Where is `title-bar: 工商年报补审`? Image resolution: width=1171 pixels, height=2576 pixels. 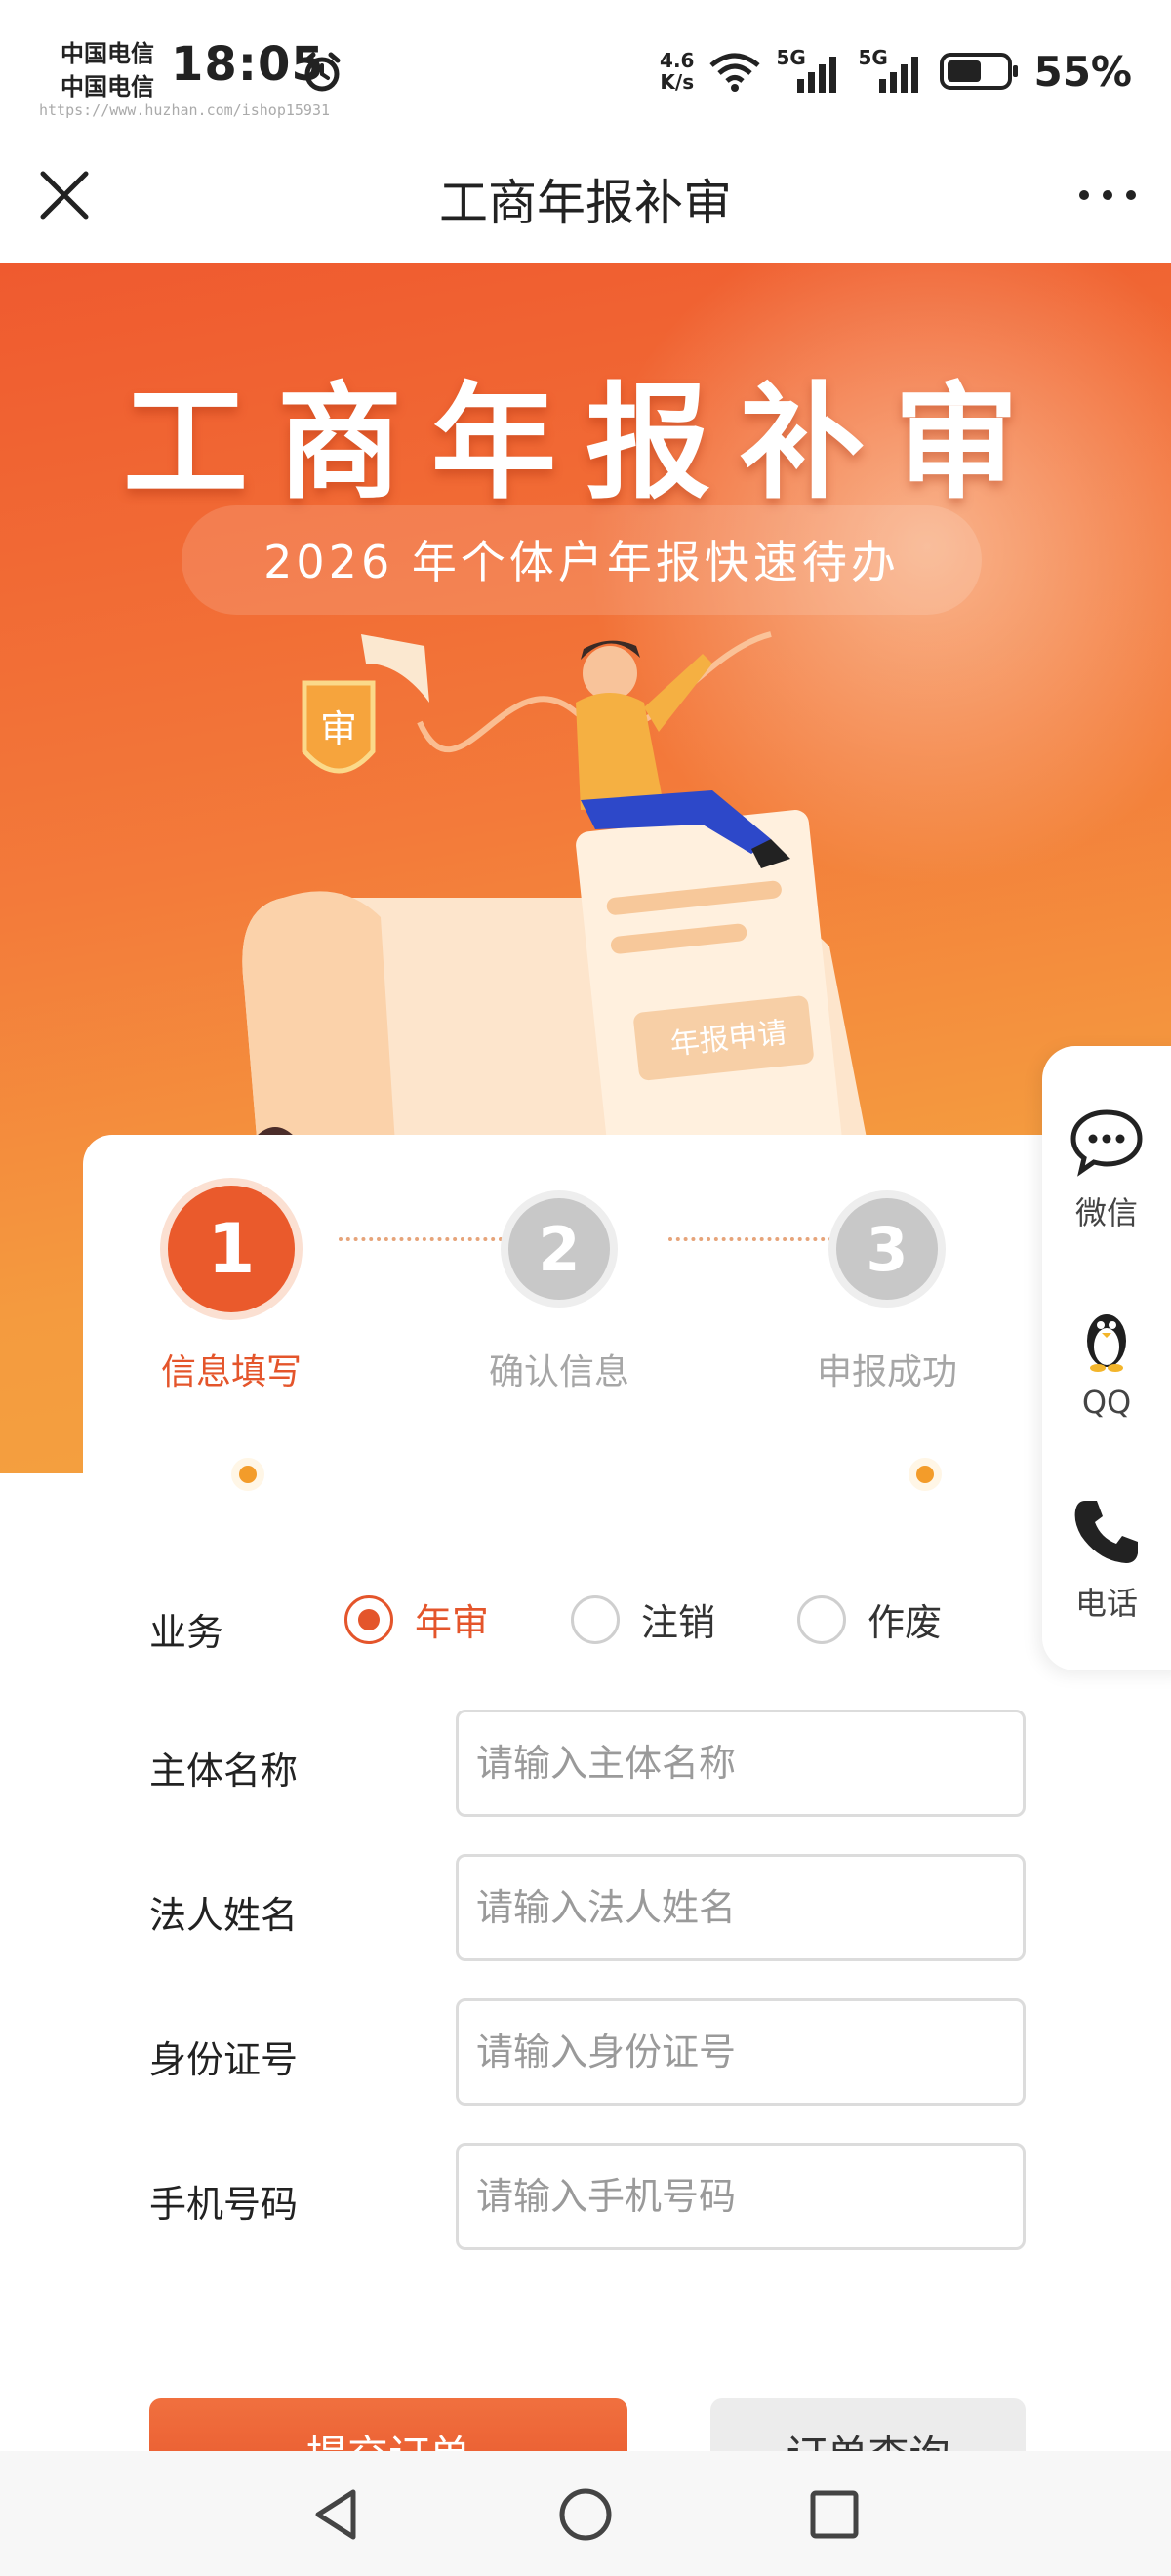
title-bar: 工商年报补审 is located at coordinates (585, 200).